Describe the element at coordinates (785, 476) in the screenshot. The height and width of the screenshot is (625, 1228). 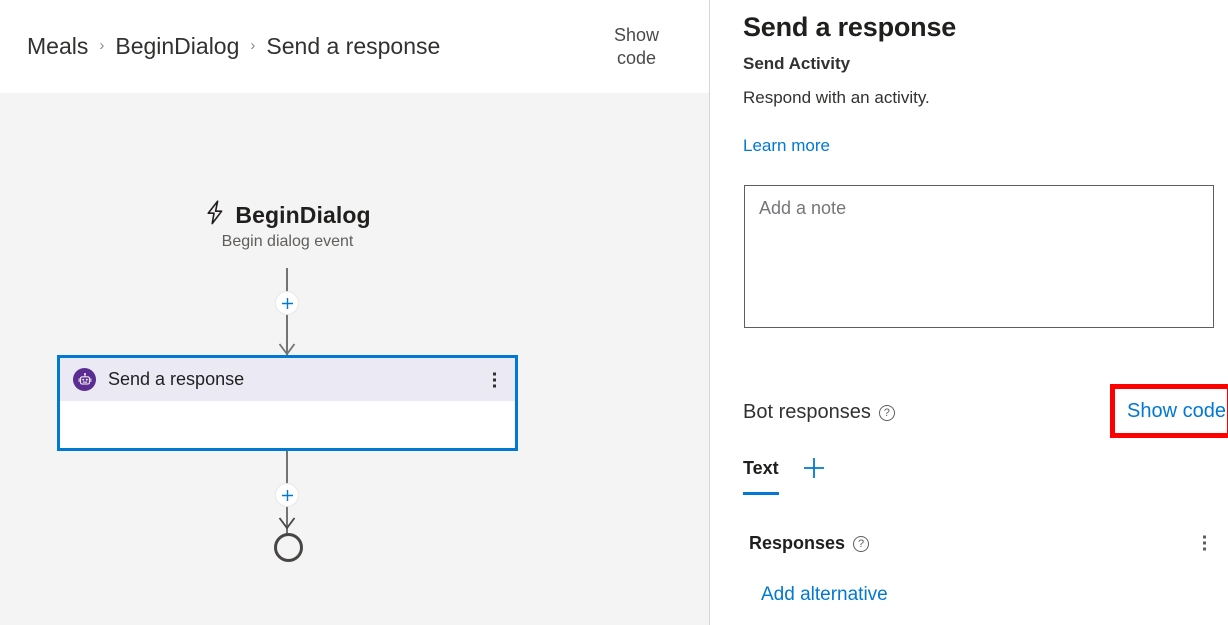
I see `response-type-tabs: Text` at that location.